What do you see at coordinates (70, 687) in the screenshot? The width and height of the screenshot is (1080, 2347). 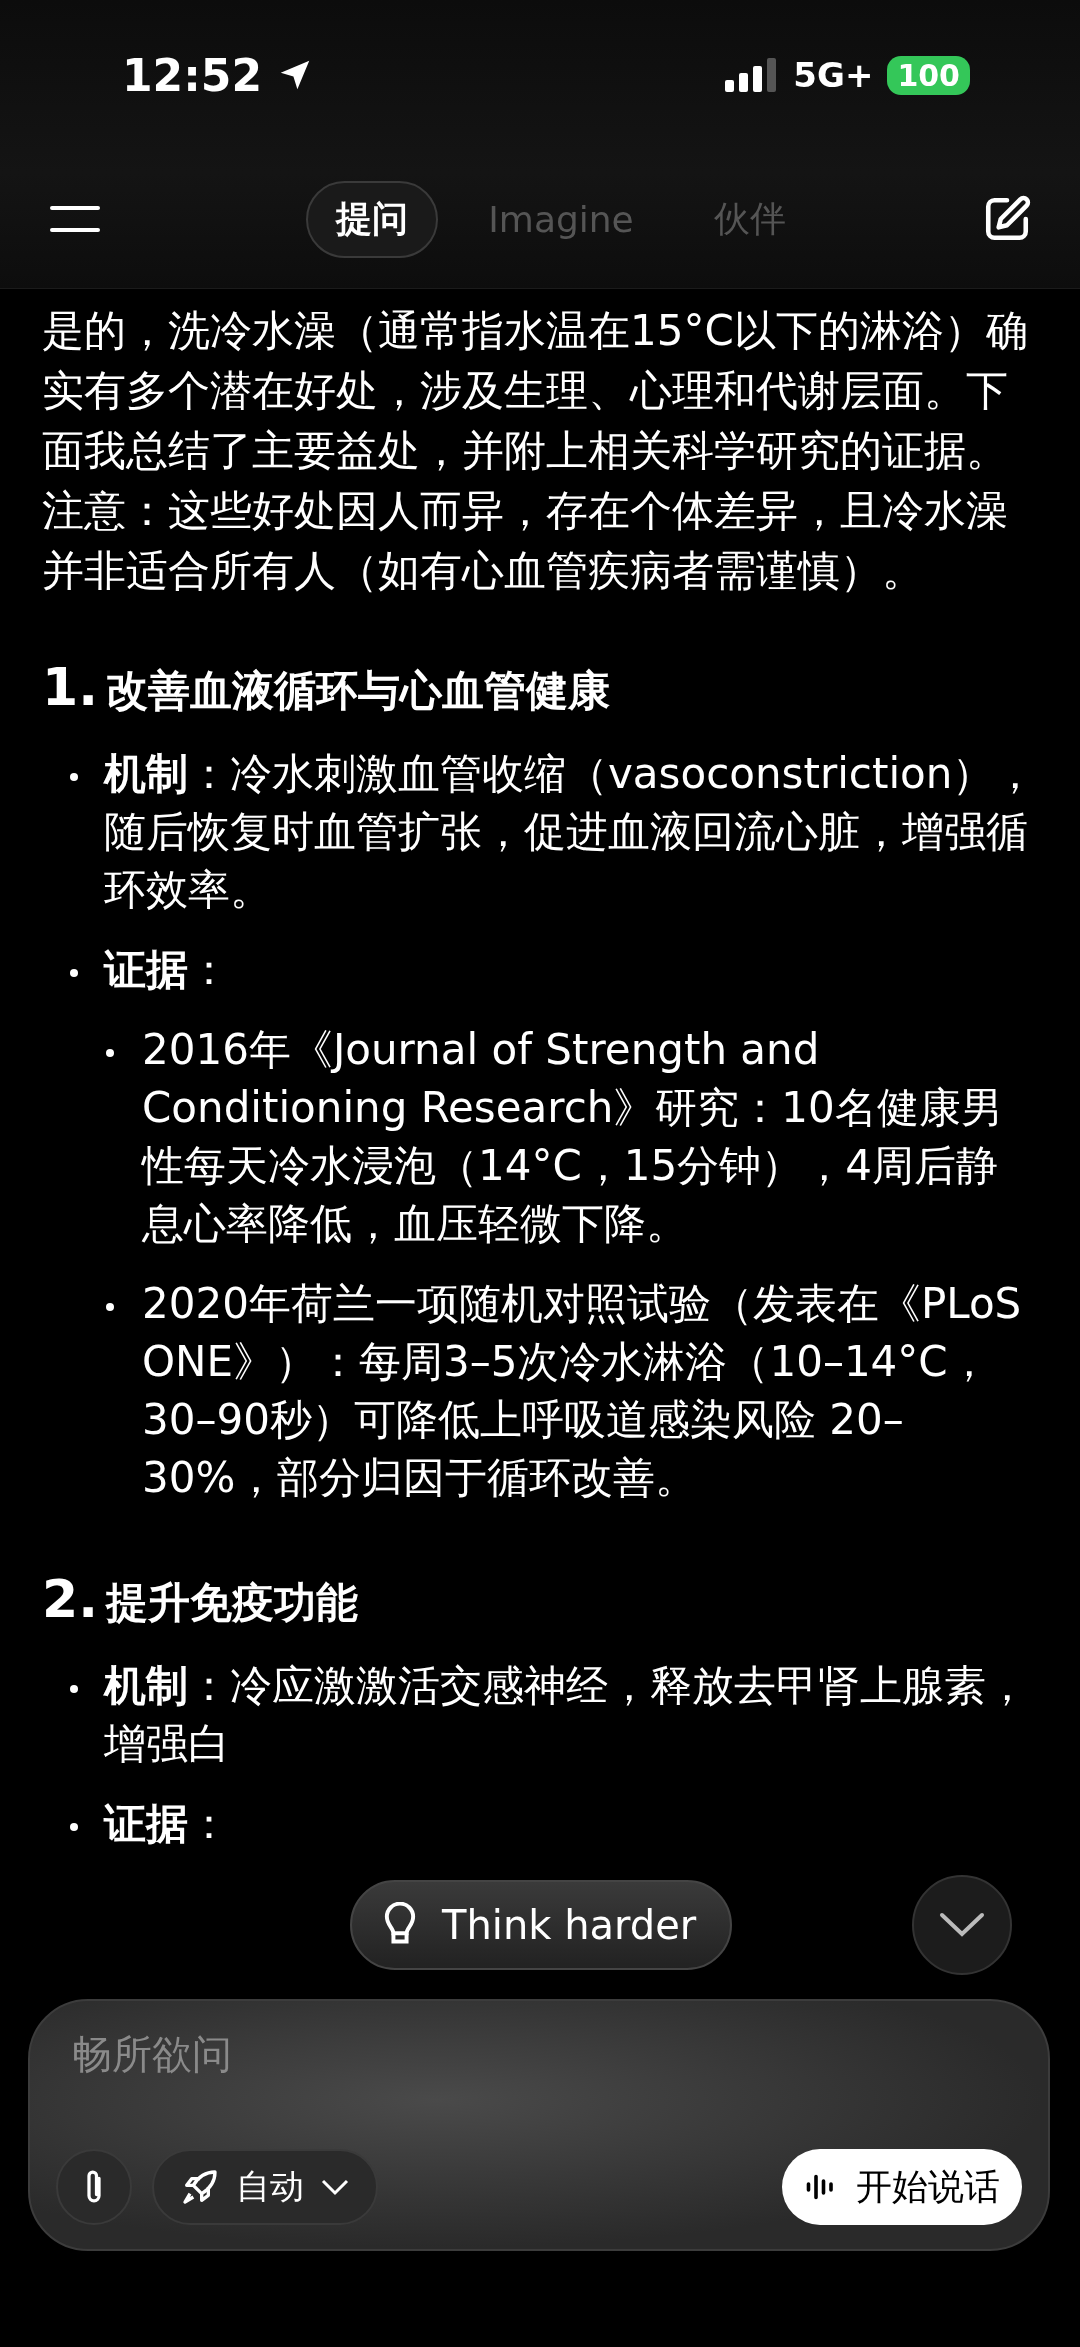 I see `section-number: 1.` at bounding box center [70, 687].